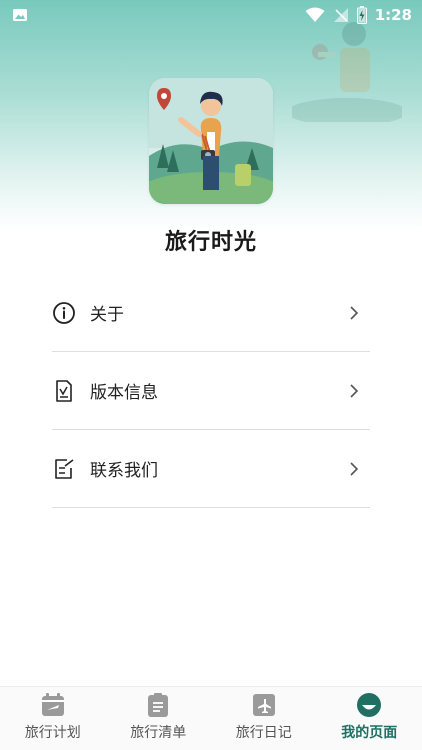 The image size is (422, 750). What do you see at coordinates (263, 733) in the screenshot?
I see `tab-label: 旅行日记` at bounding box center [263, 733].